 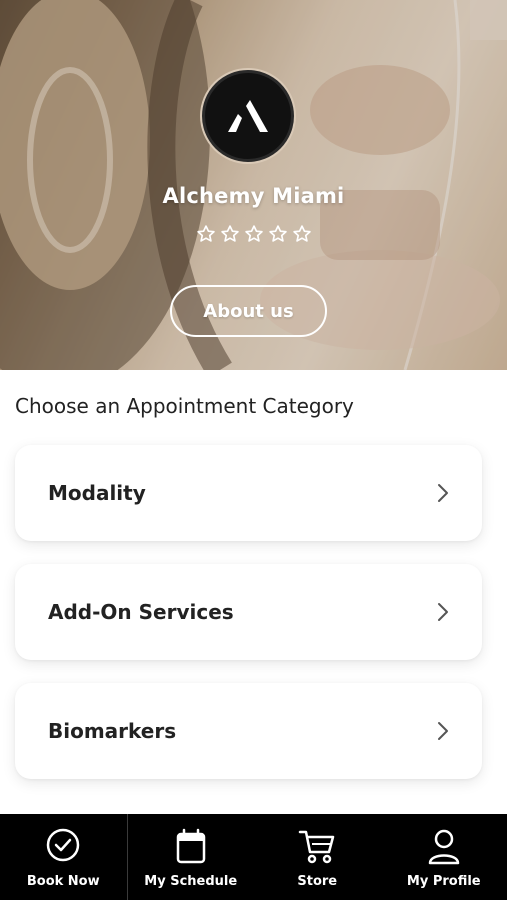 What do you see at coordinates (317, 881) in the screenshot?
I see `nav-label: Store` at bounding box center [317, 881].